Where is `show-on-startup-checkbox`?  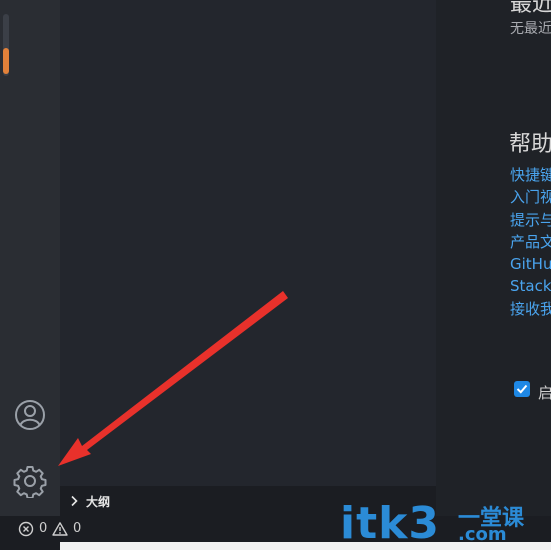 show-on-startup-checkbox is located at coordinates (522, 389).